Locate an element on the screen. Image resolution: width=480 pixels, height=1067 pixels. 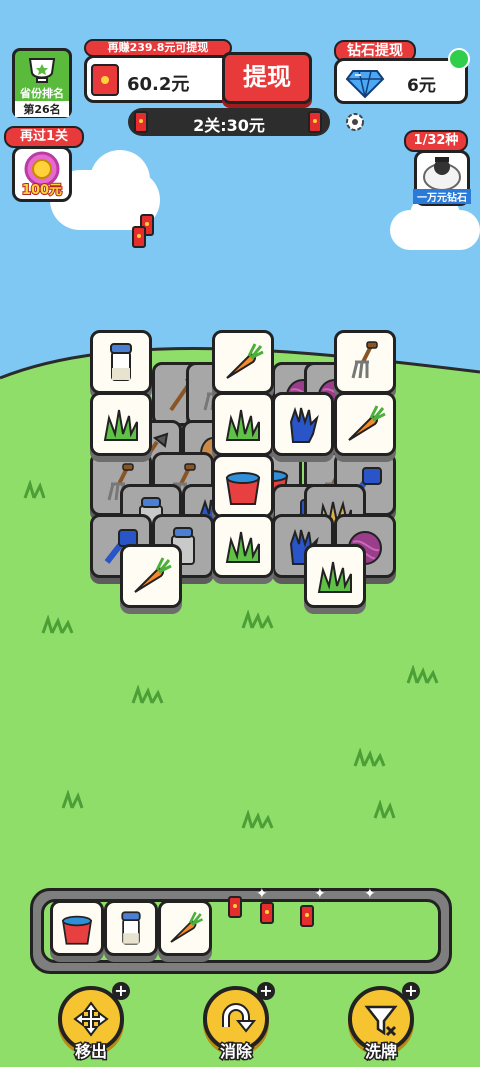
balance-panel: 60.2元 is located at coordinates (158, 79).